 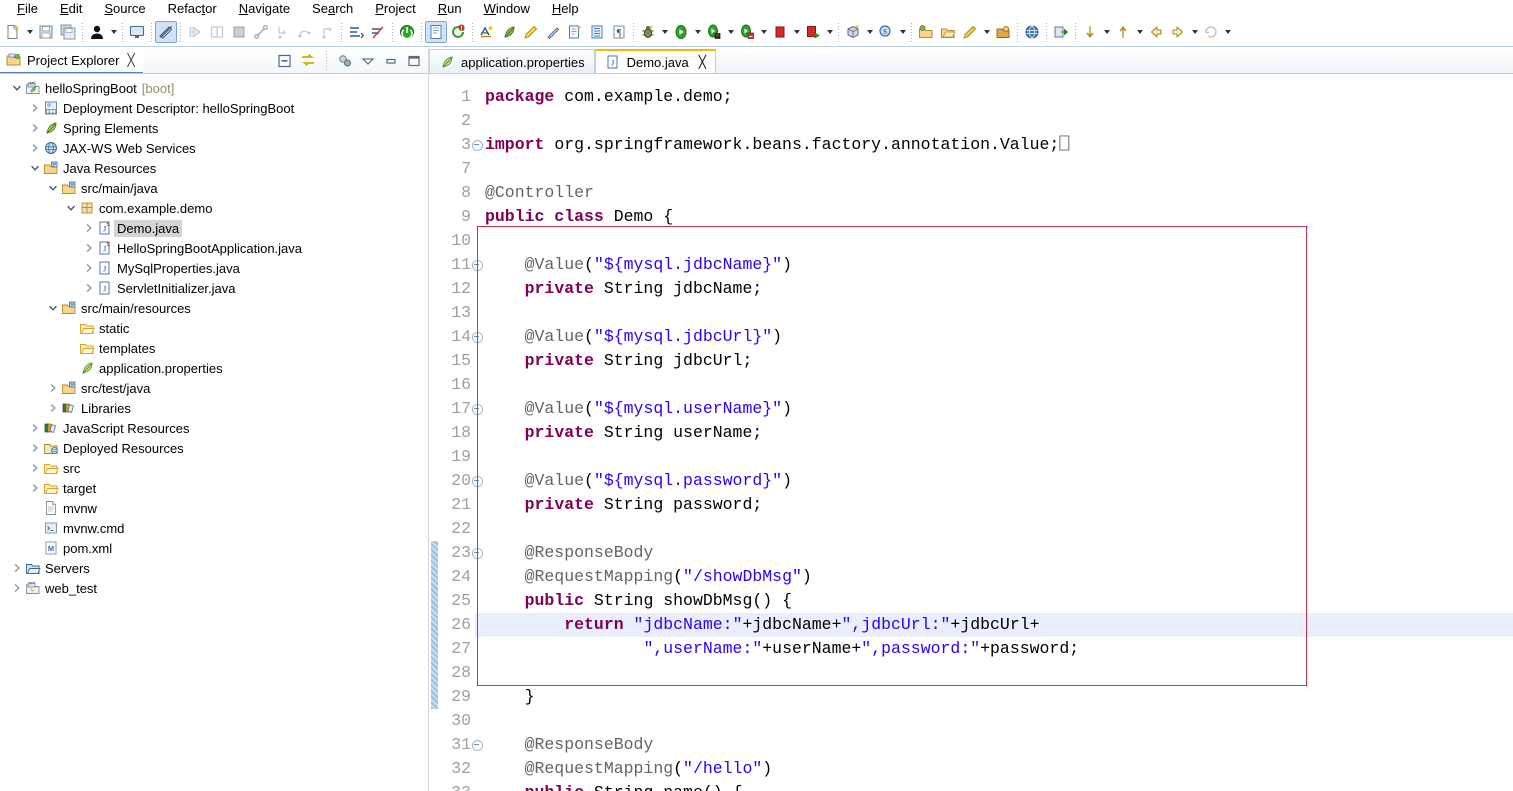 What do you see at coordinates (970, 32) in the screenshot?
I see `toolbar-button-edit-pencil` at bounding box center [970, 32].